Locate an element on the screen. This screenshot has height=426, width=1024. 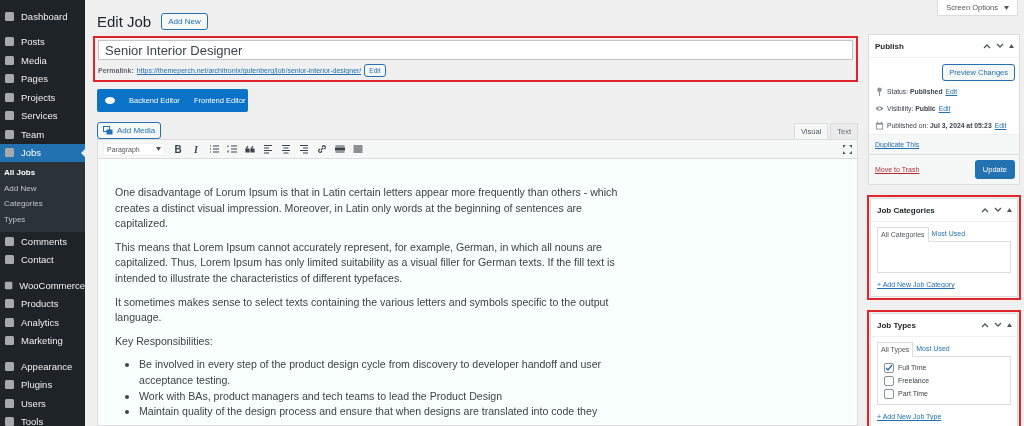
align-center-icon is located at coordinates (286, 149).